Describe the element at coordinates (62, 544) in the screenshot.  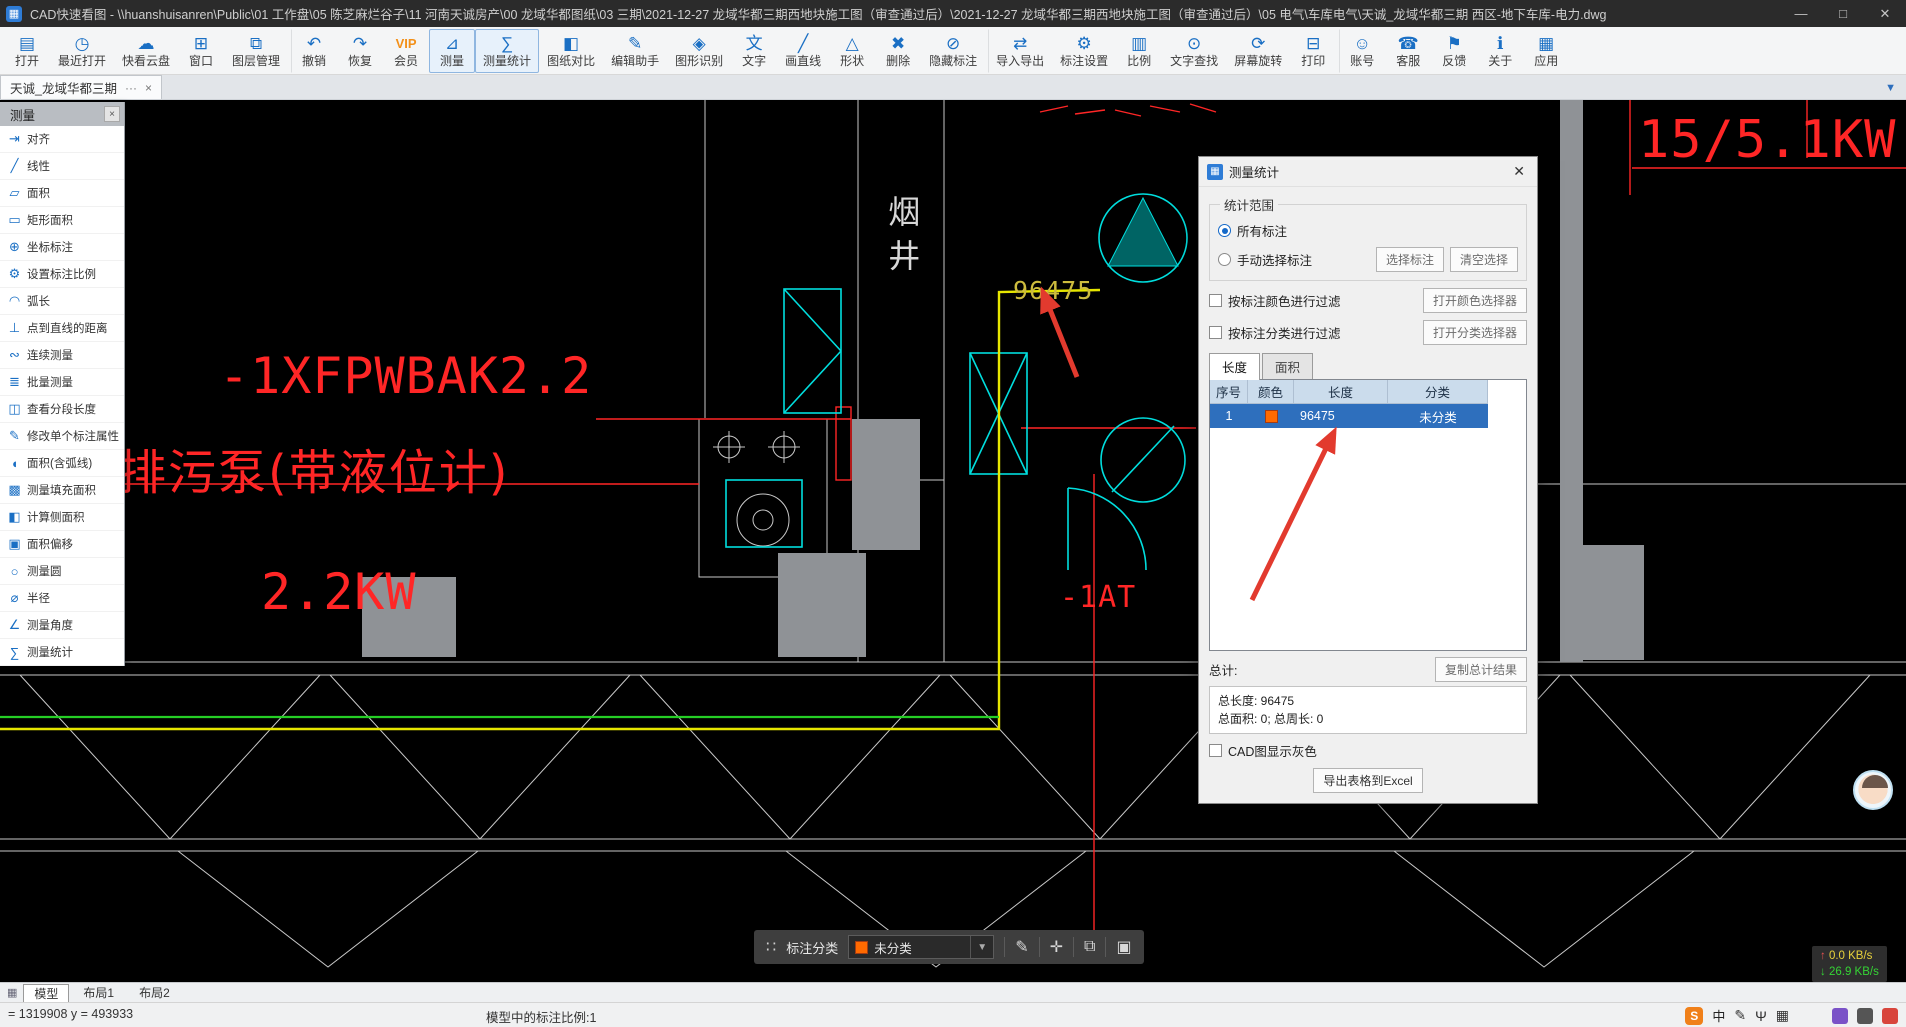
I see `sidebar-item-area-offset: ▣ 面积偏移` at that location.